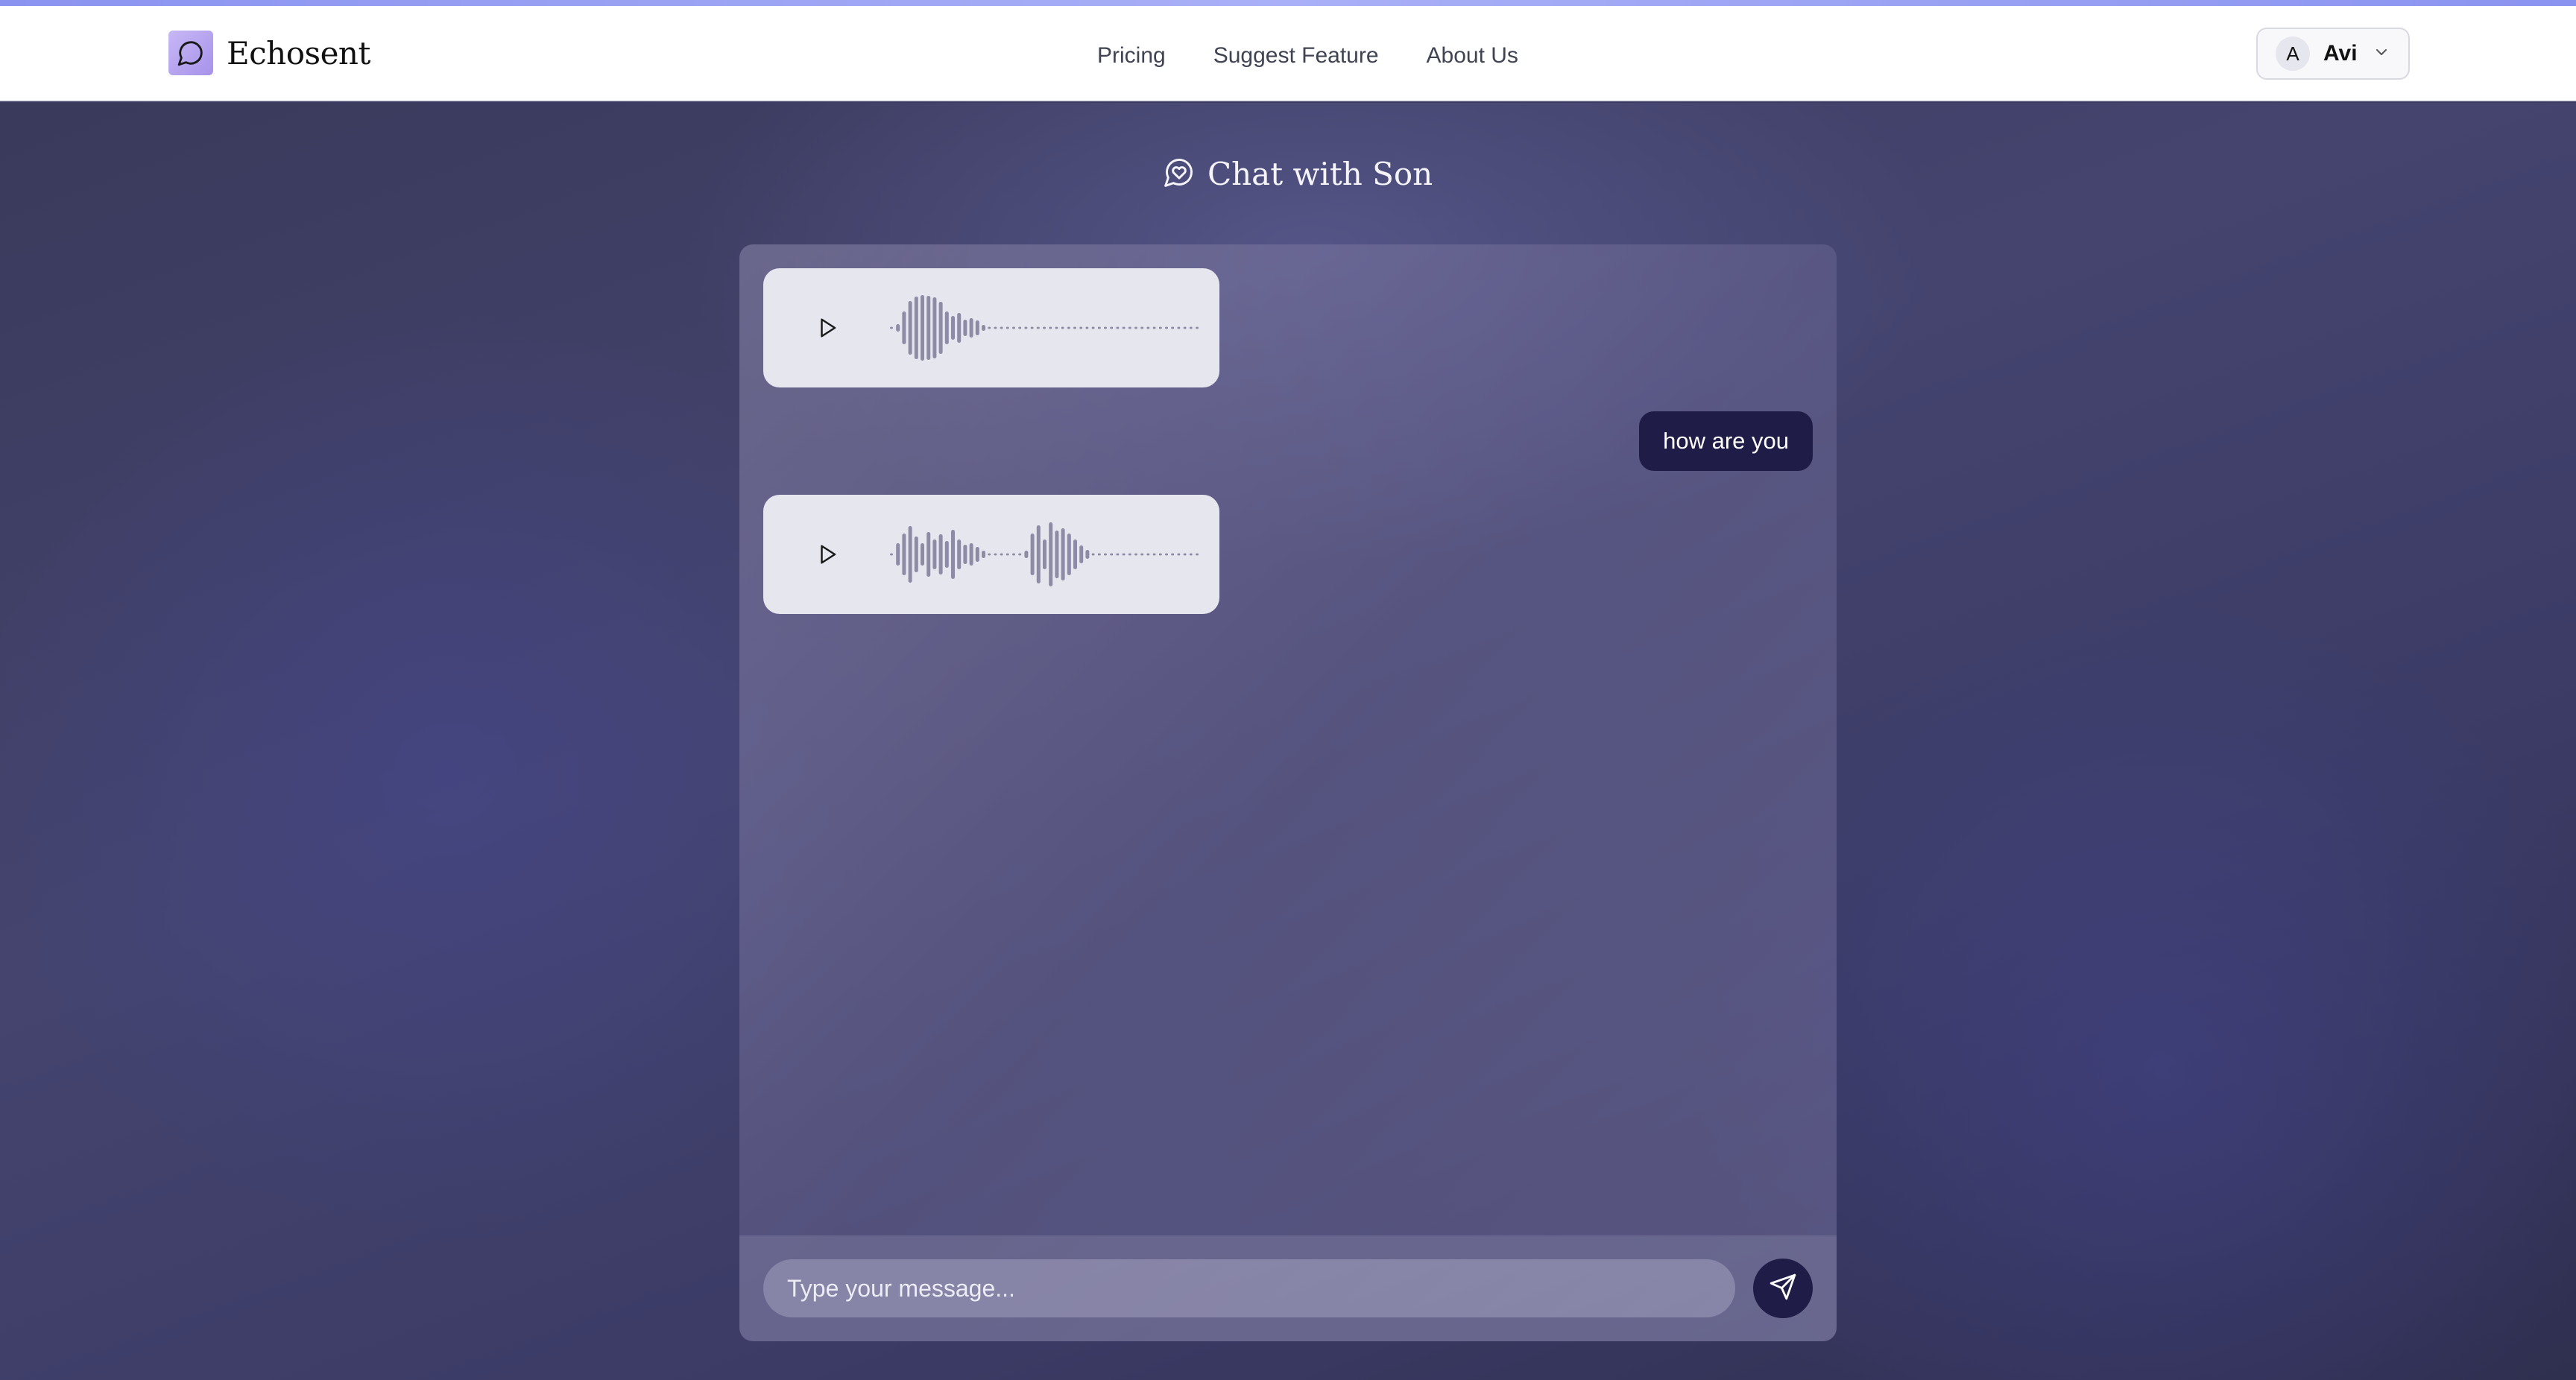 The image size is (2576, 1380). Describe the element at coordinates (1288, 3) in the screenshot. I see `top-accent-line` at that location.